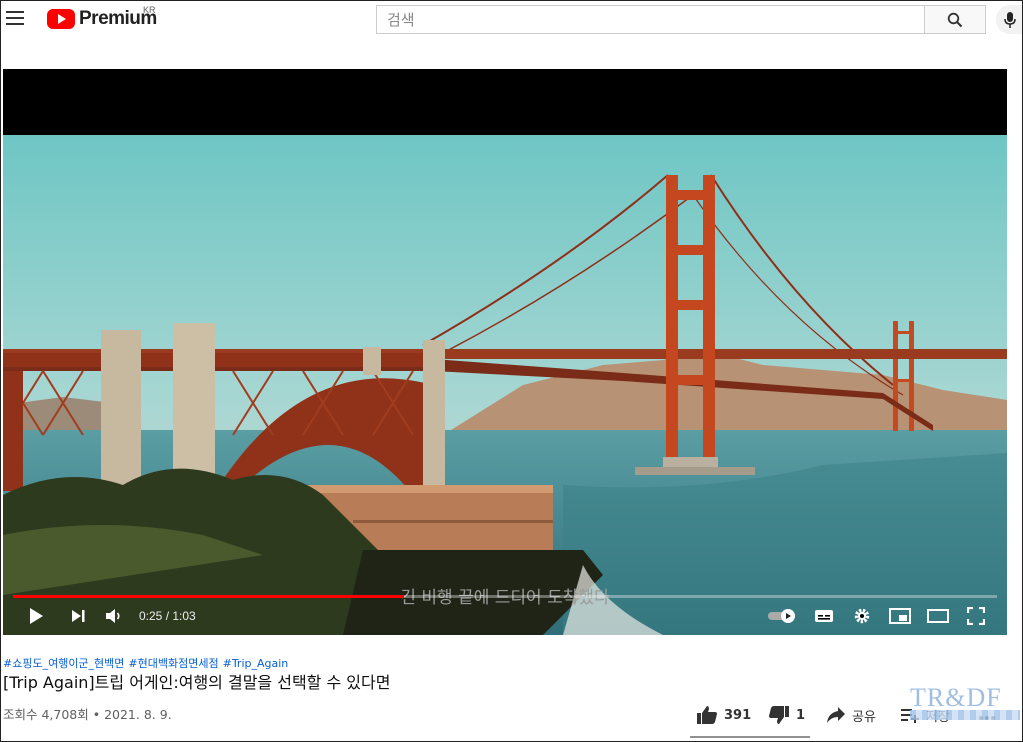 The height and width of the screenshot is (742, 1023). I want to click on fullscreen-button, so click(976, 616).